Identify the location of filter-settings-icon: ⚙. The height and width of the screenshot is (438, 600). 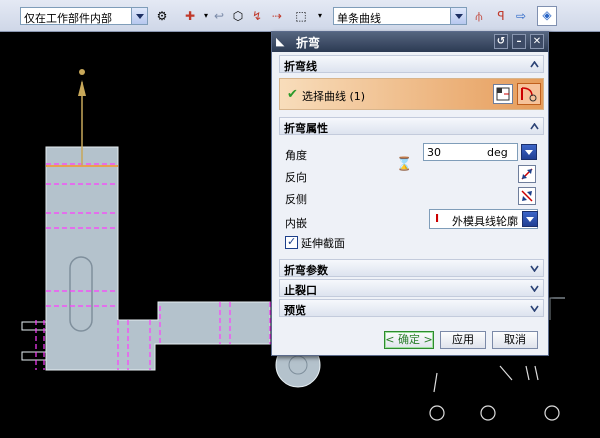
(162, 16).